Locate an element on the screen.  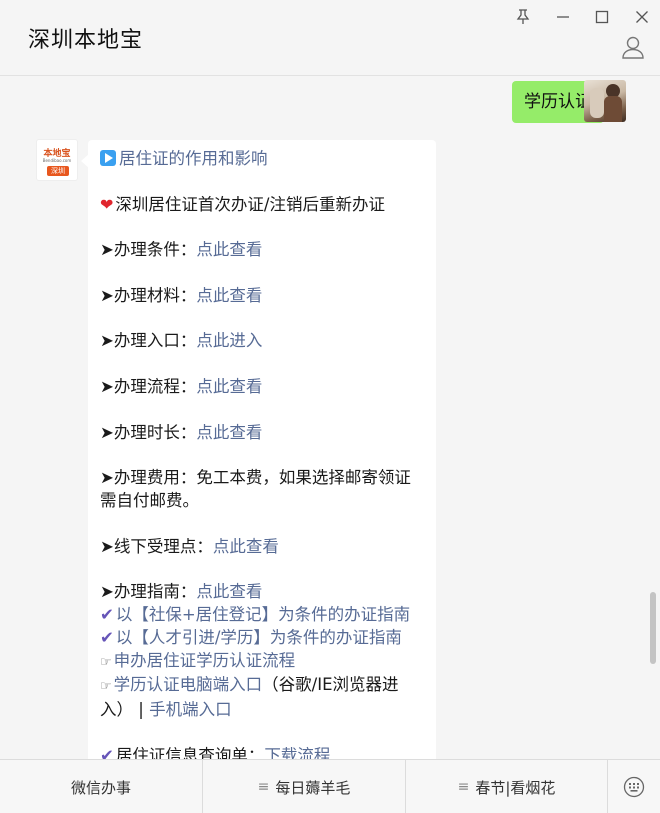
flow-link-line: ☞ 申办居住证学历认证流程 is located at coordinates (262, 662).